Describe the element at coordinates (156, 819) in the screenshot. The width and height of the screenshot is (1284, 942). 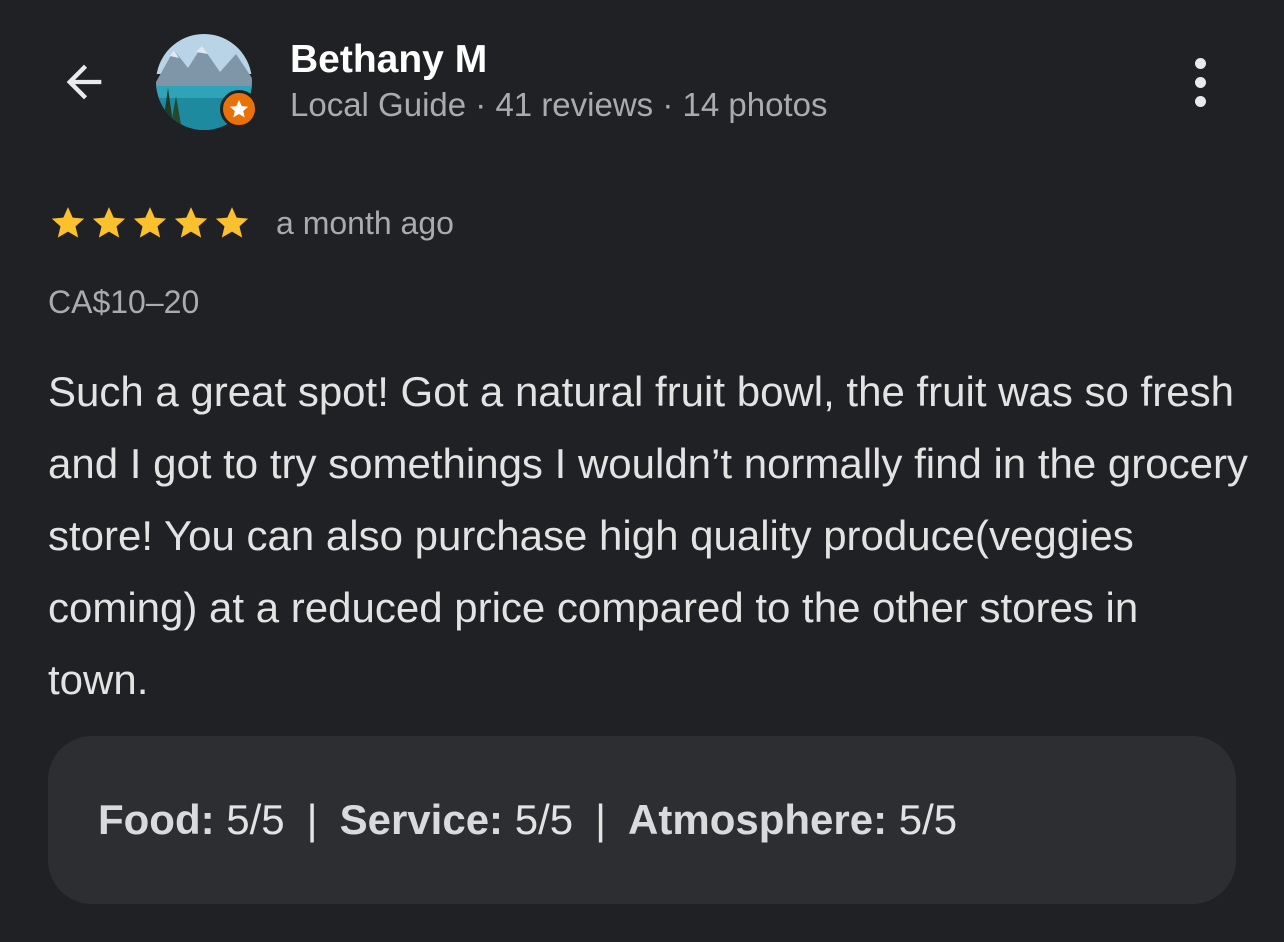
I see `attribute-label: Food:` at that location.